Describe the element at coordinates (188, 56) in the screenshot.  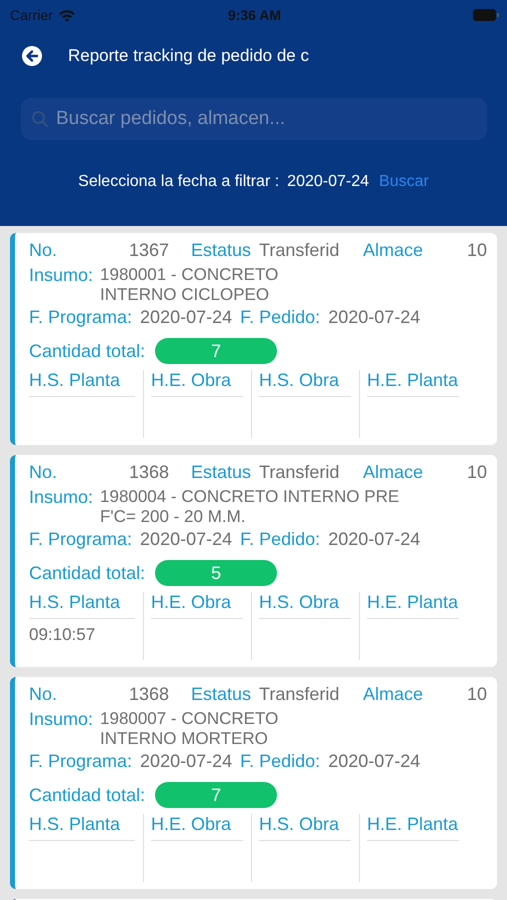
I see `screen-title: Reporte tracking de pedido de c` at that location.